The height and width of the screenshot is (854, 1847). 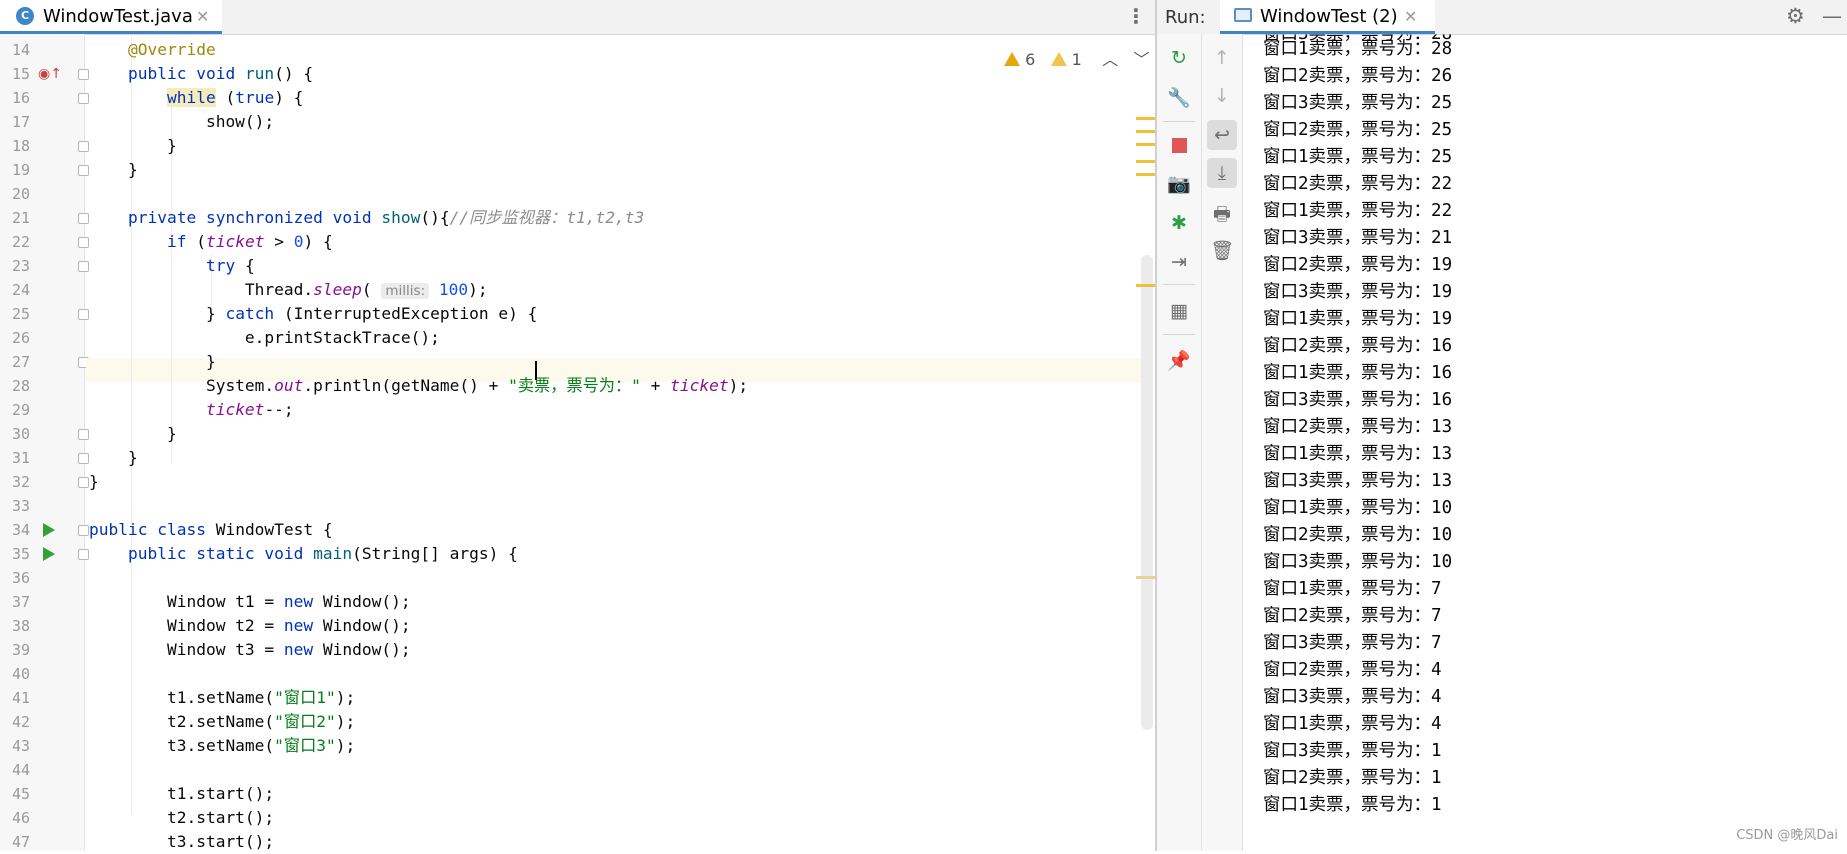 I want to click on code-token: e.printStackTrace();, so click(x=264, y=337).